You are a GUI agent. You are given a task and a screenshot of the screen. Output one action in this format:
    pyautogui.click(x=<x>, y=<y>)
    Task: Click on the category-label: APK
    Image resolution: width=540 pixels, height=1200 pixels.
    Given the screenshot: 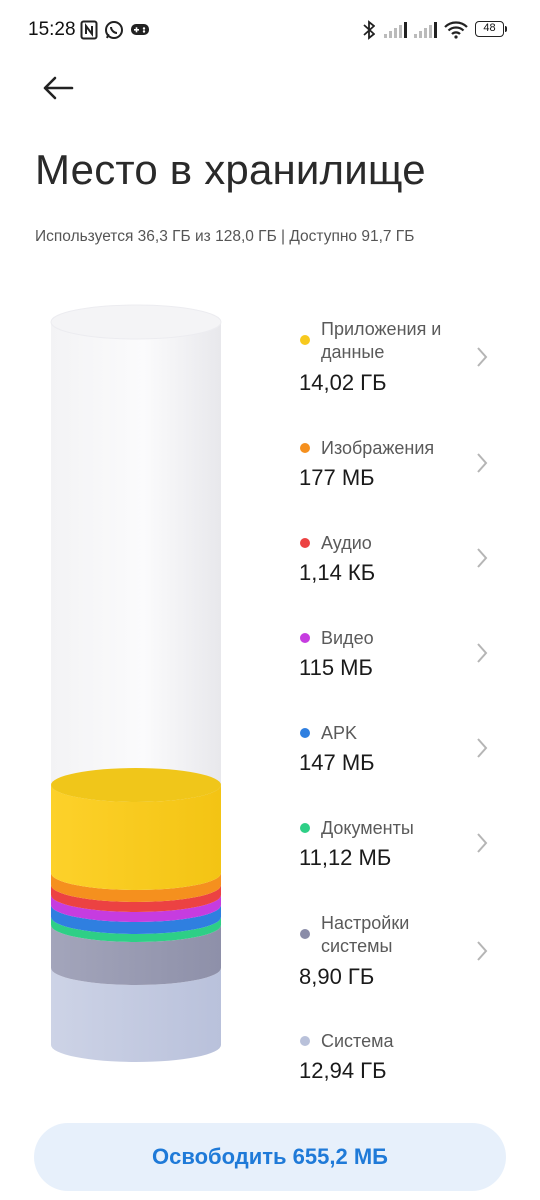 What is the action you would take?
    pyautogui.click(x=339, y=733)
    